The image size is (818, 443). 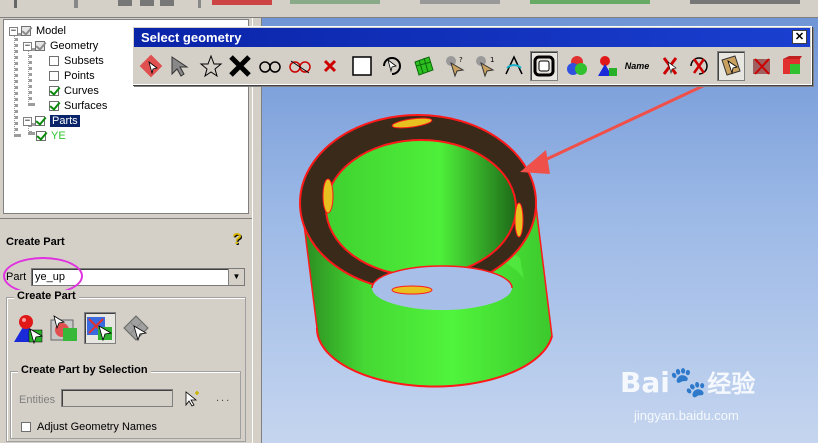 I want to click on select-by-part-button, so click(x=577, y=66).